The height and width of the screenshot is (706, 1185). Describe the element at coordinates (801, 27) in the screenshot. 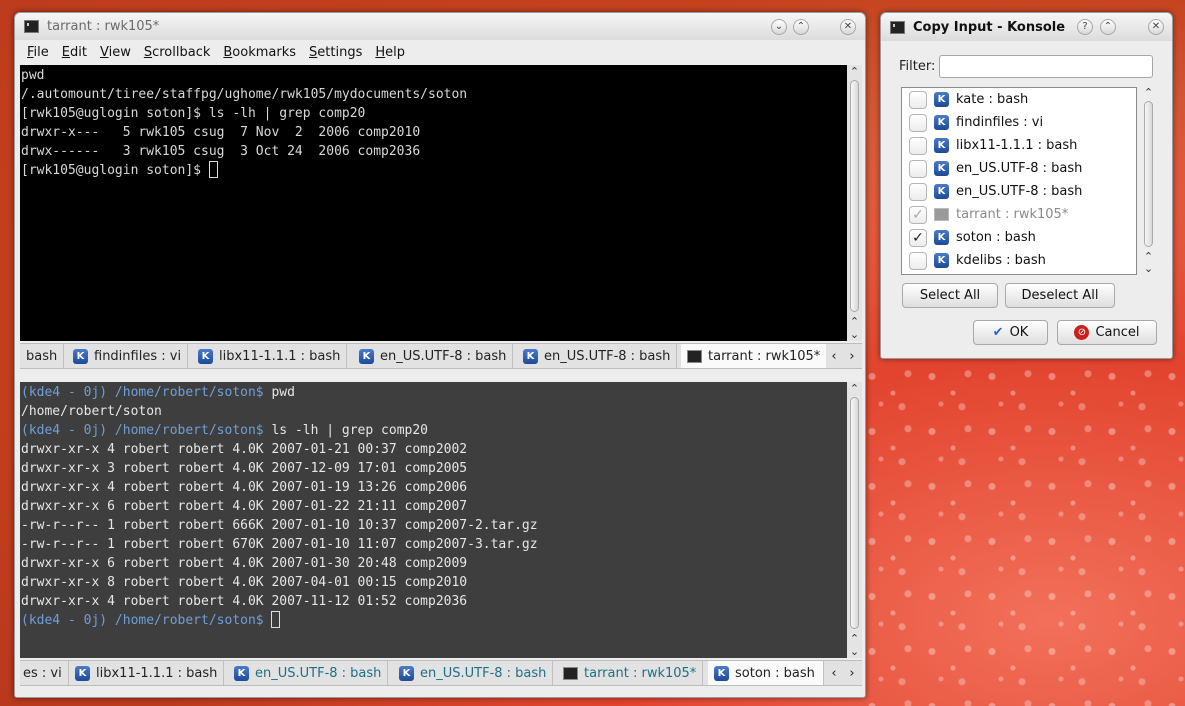

I see `maximize-button: ⌃` at that location.